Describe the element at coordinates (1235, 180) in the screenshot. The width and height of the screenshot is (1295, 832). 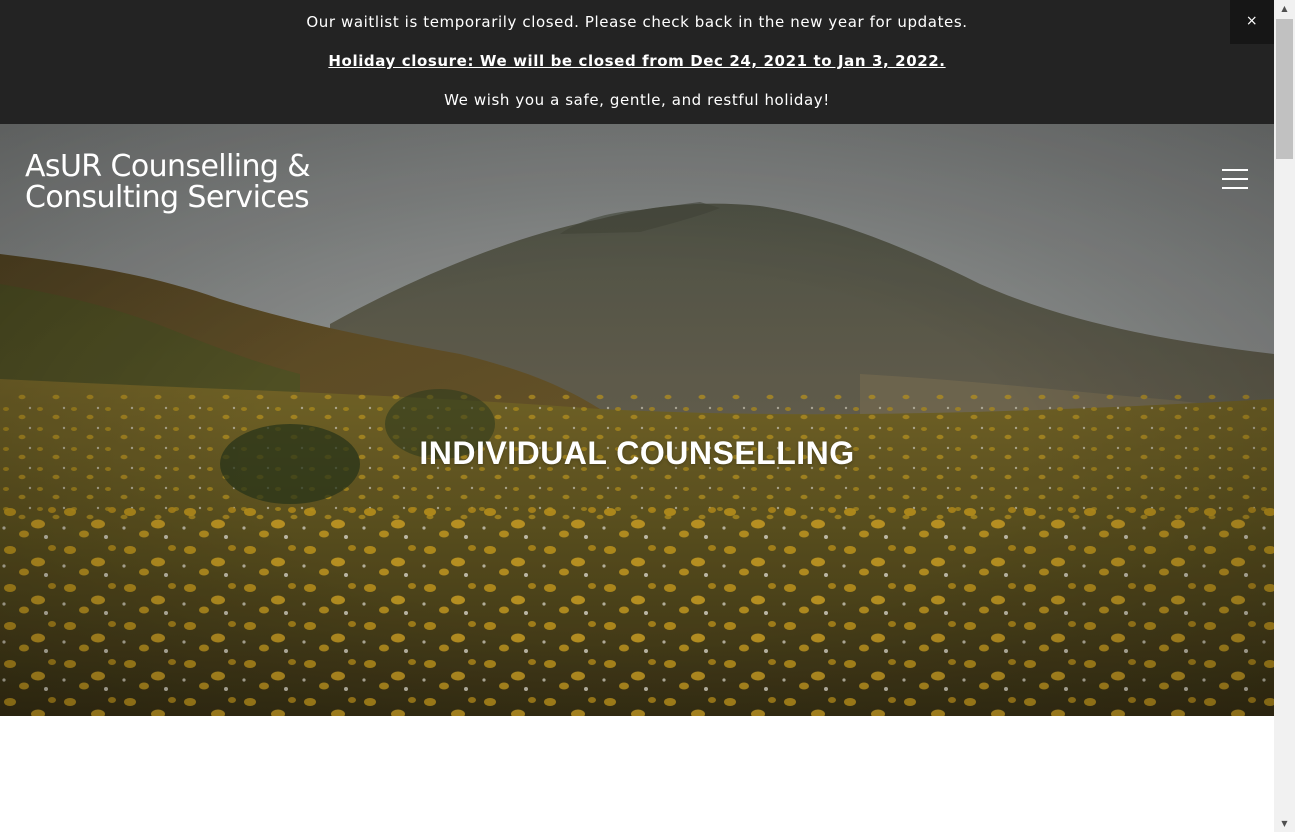
I see `hamburger-menu-icon` at that location.